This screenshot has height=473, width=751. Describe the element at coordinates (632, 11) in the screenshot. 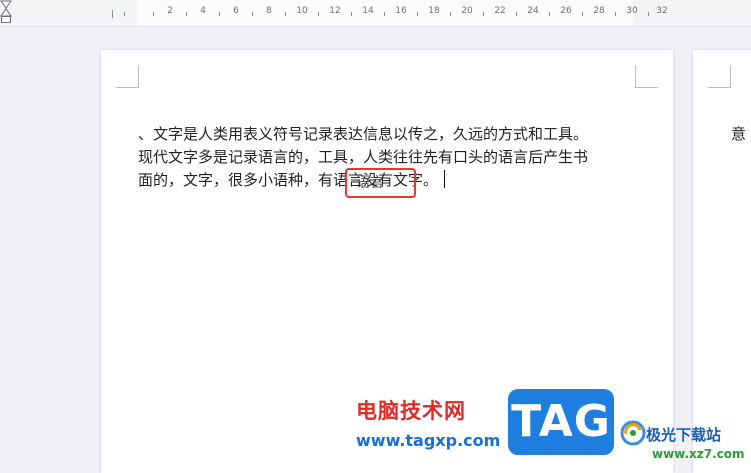

I see `ruler-label: 30` at that location.